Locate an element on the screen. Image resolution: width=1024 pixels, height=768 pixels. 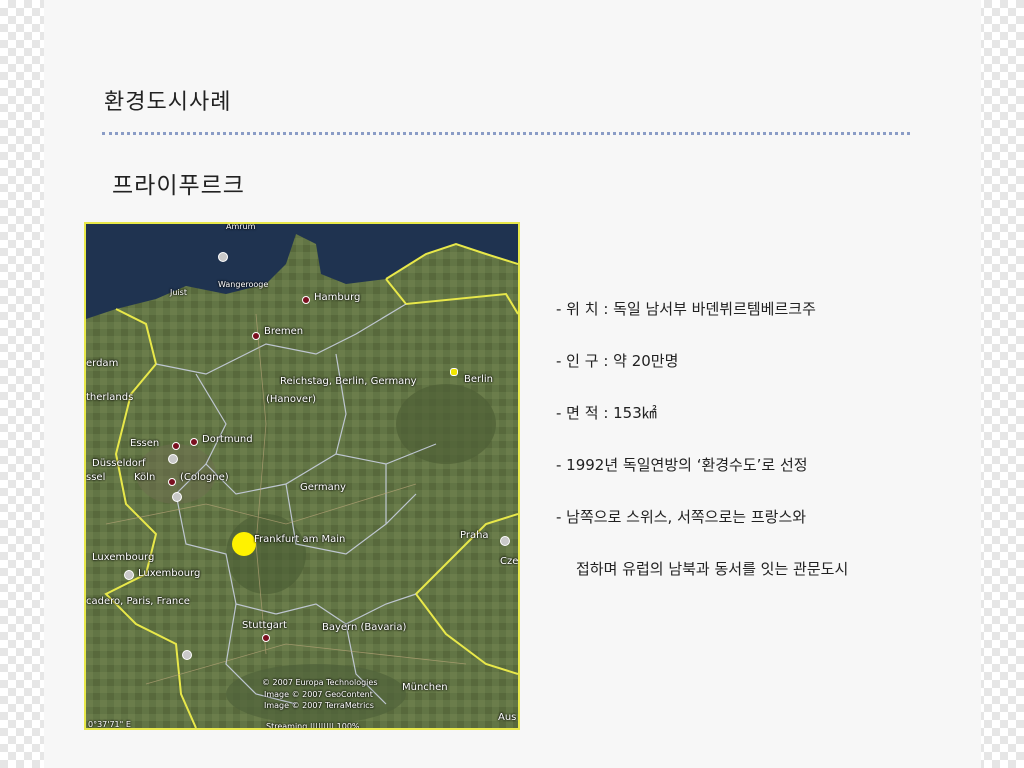
label-essen: Essen is located at coordinates (145, 443).